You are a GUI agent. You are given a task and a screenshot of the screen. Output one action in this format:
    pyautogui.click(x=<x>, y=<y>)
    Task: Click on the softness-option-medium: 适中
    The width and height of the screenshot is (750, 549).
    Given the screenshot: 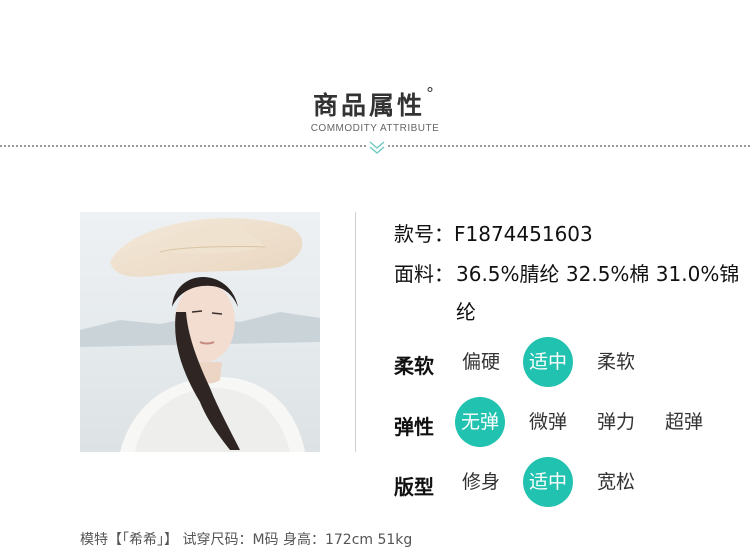 What is the action you would take?
    pyautogui.click(x=548, y=362)
    